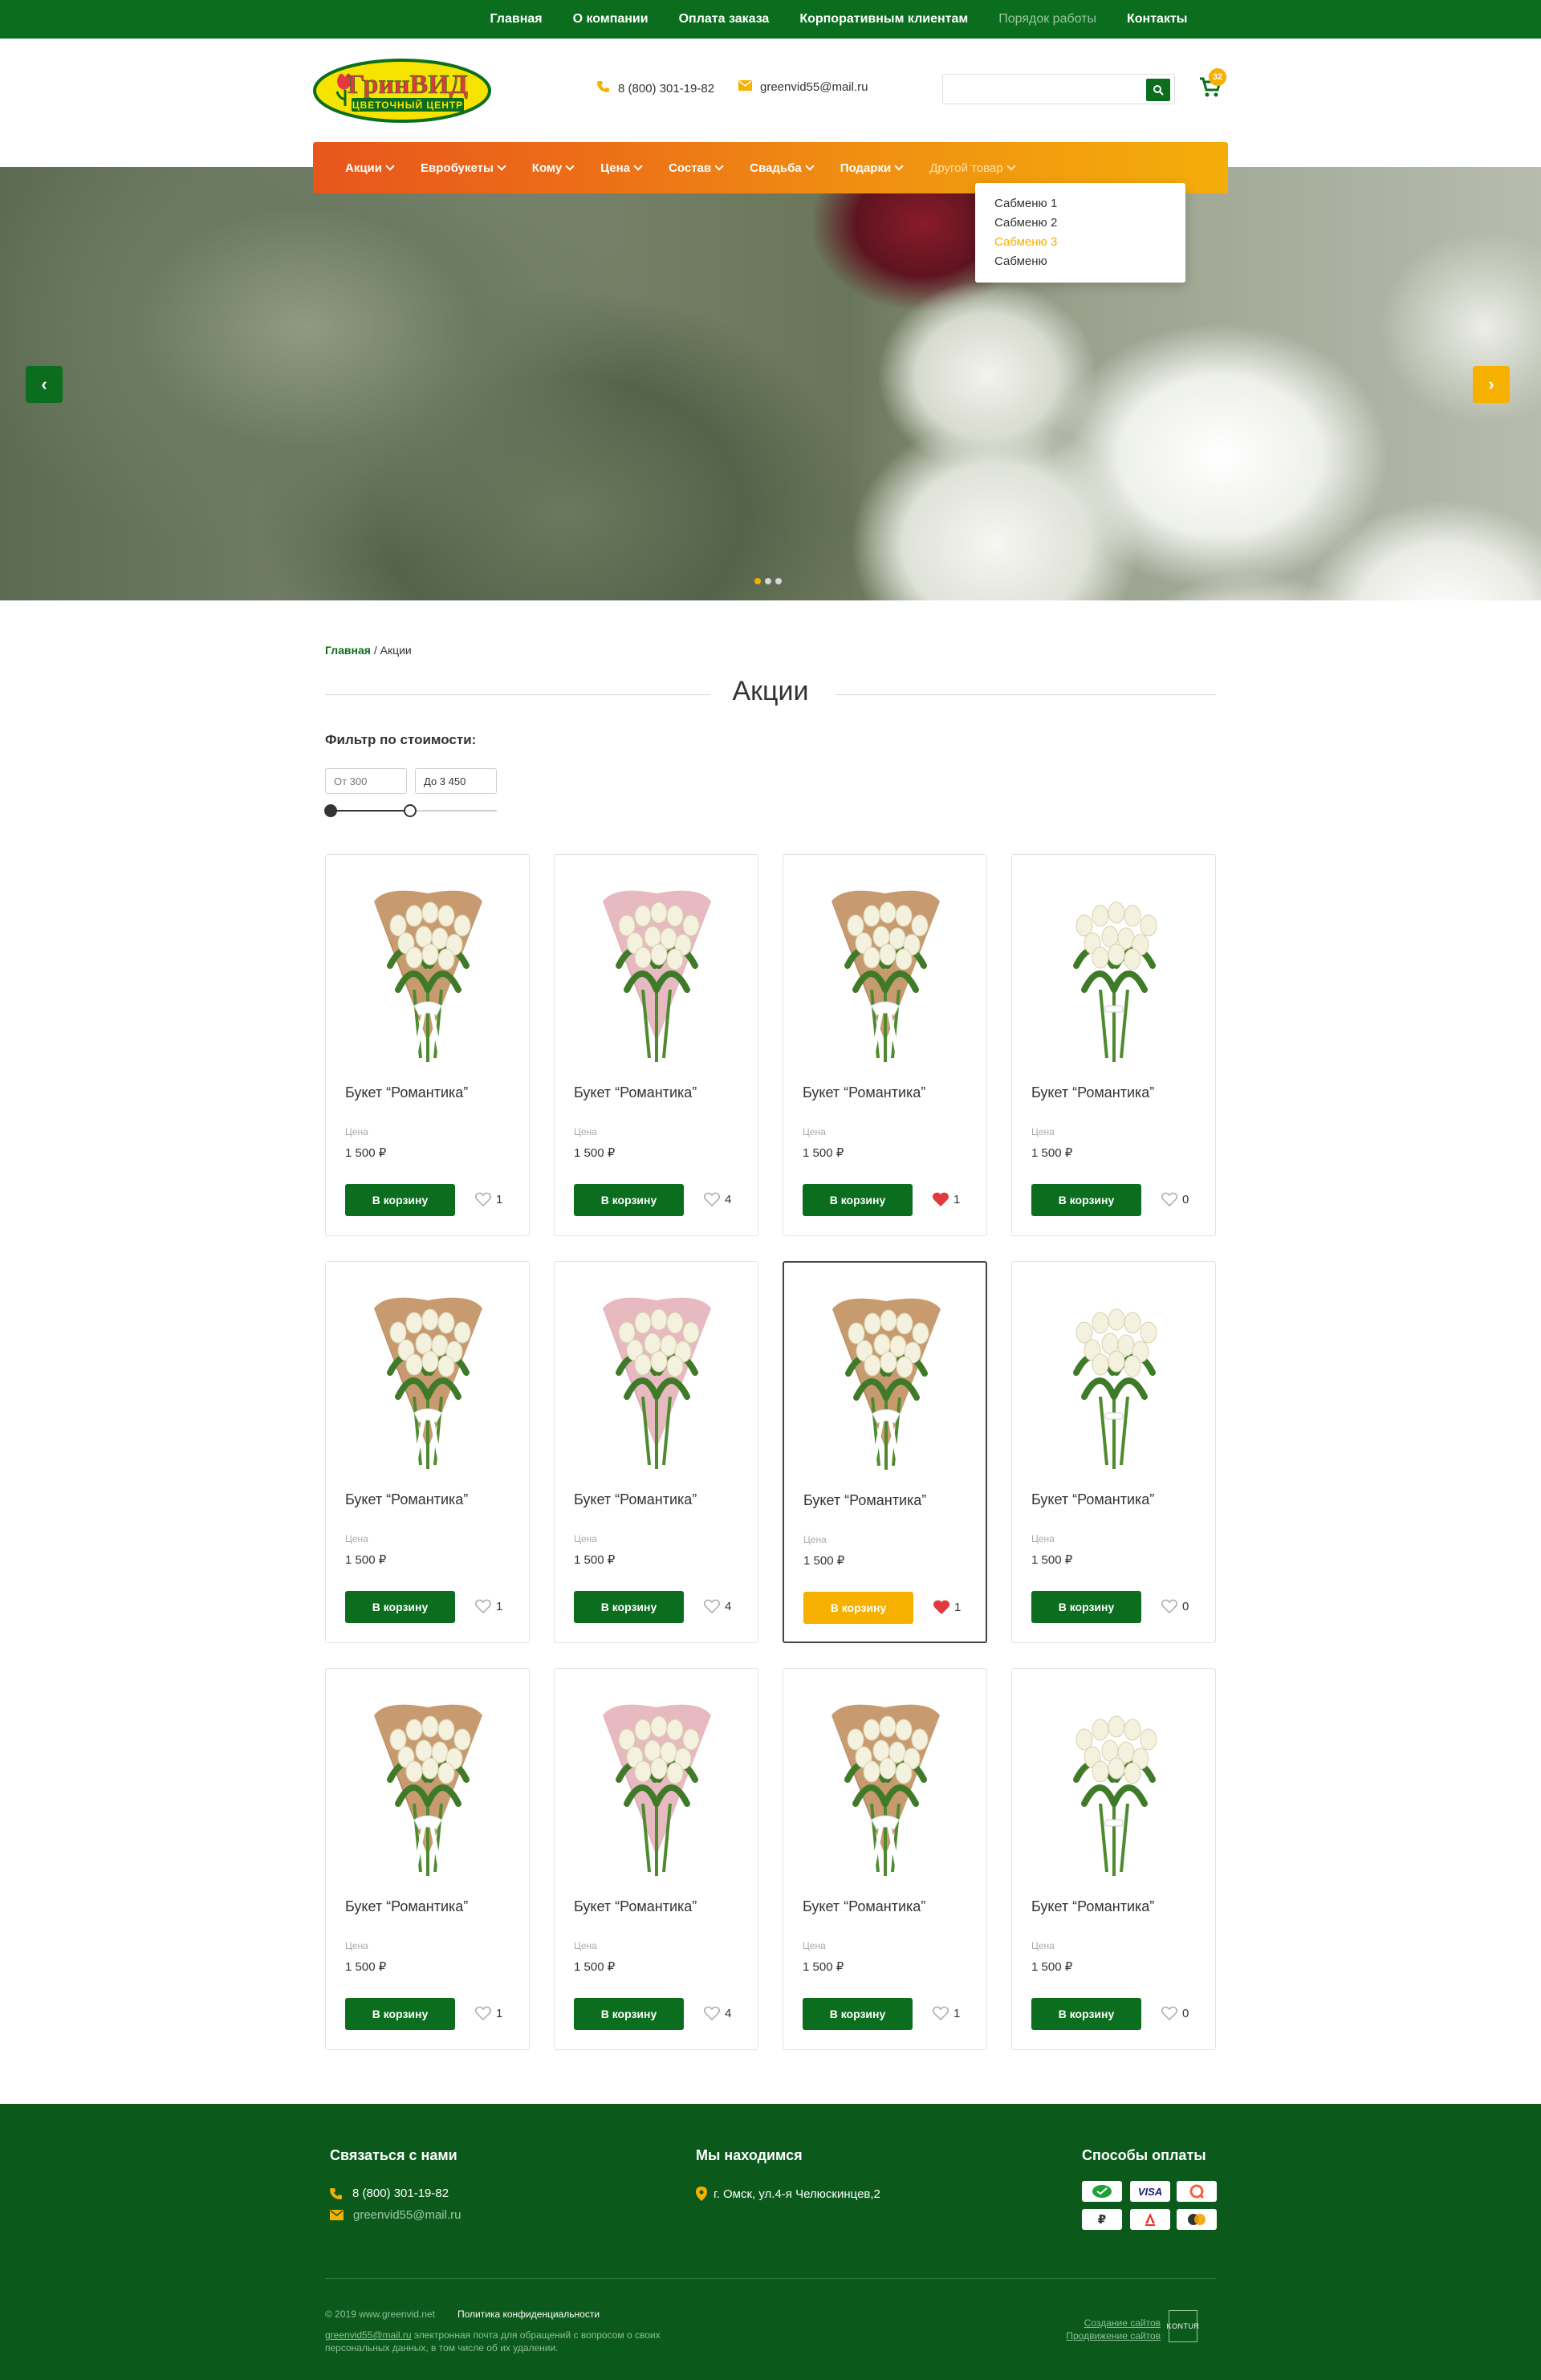  Describe the element at coordinates (1110, 2323) in the screenshot. I see `footer-dev-link-1: Создание сайтов` at that location.